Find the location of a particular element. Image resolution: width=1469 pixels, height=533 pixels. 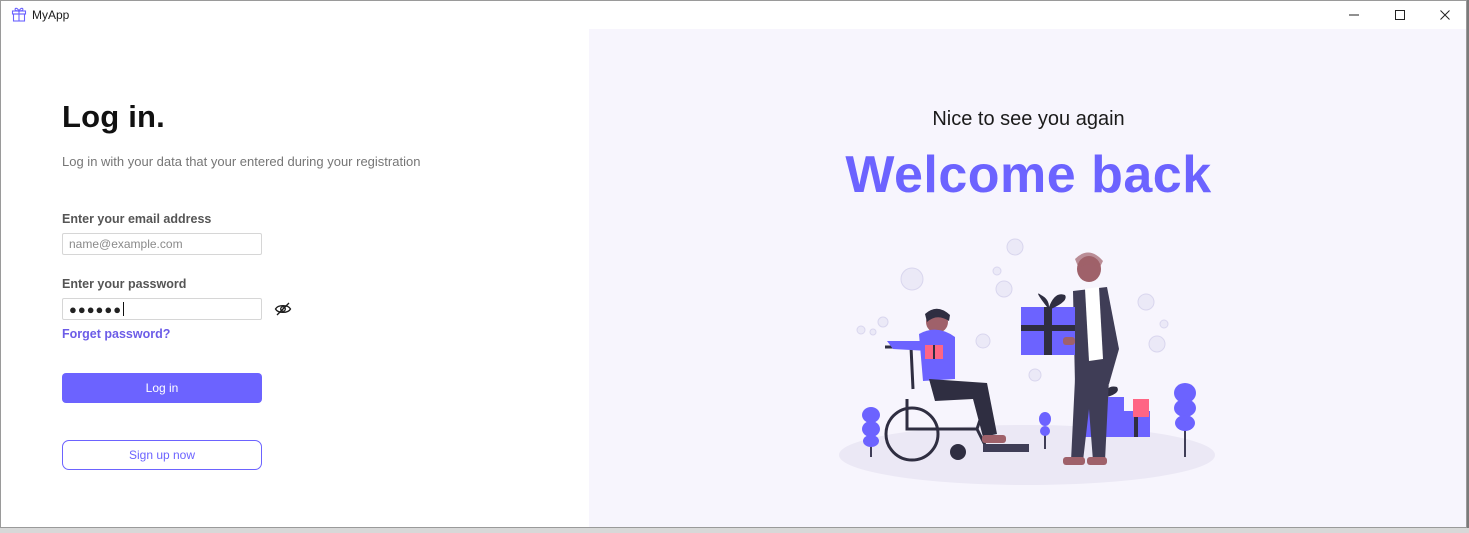

page-title: Log in. is located at coordinates (113, 116).